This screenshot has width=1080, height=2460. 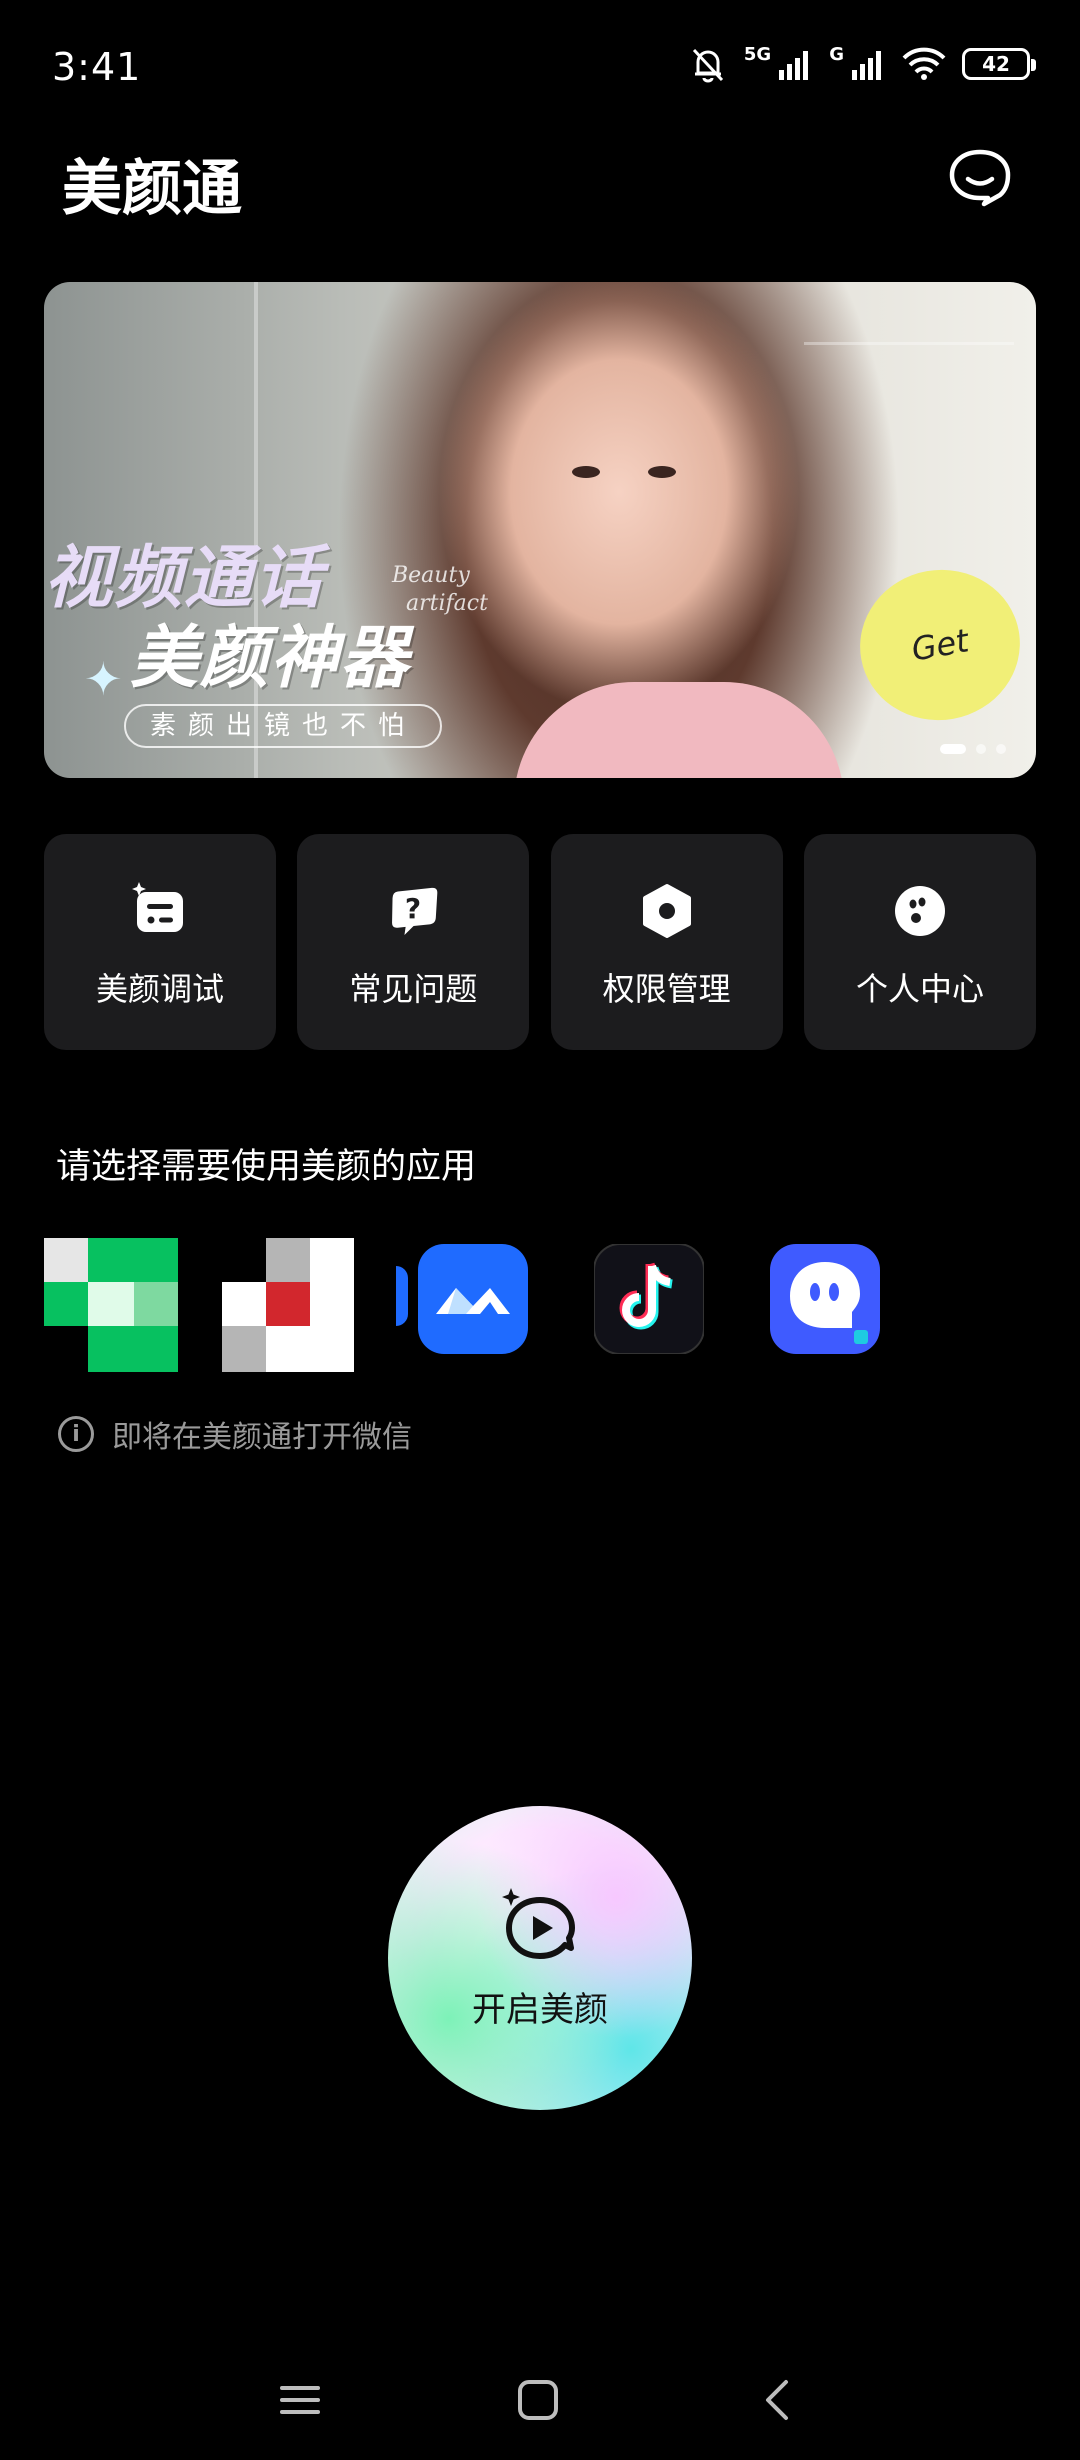 I want to click on chat-bubble-smile-icon, so click(x=980, y=178).